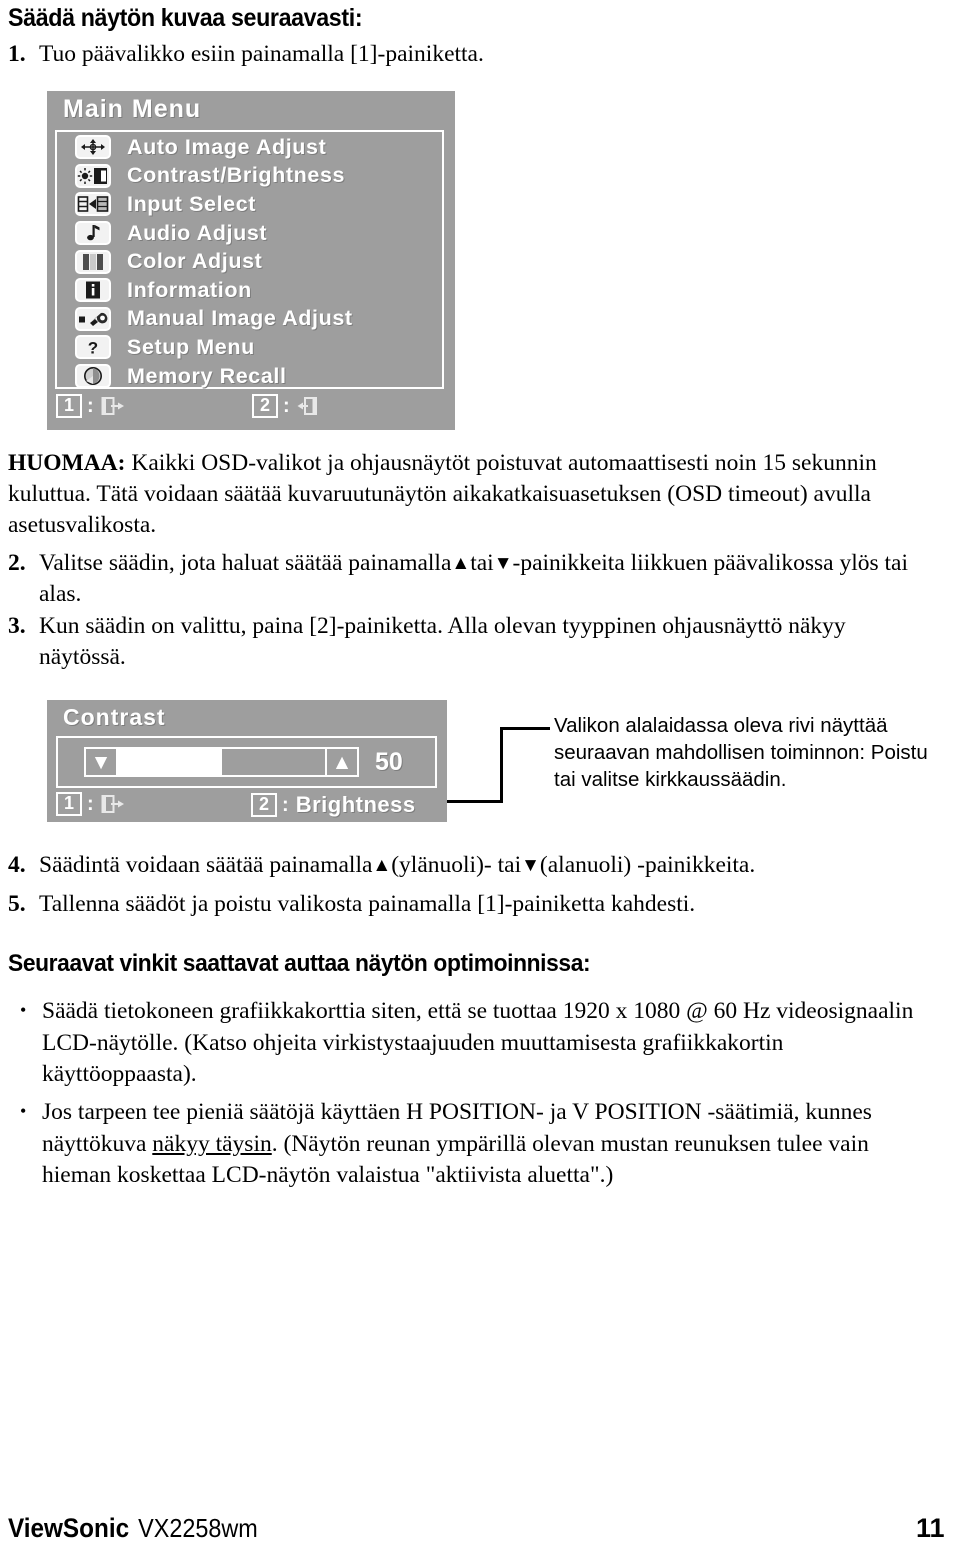 The height and width of the screenshot is (1566, 960). I want to click on menu-item-manual-image-adjust: Manual Image Adjust, so click(249, 319).